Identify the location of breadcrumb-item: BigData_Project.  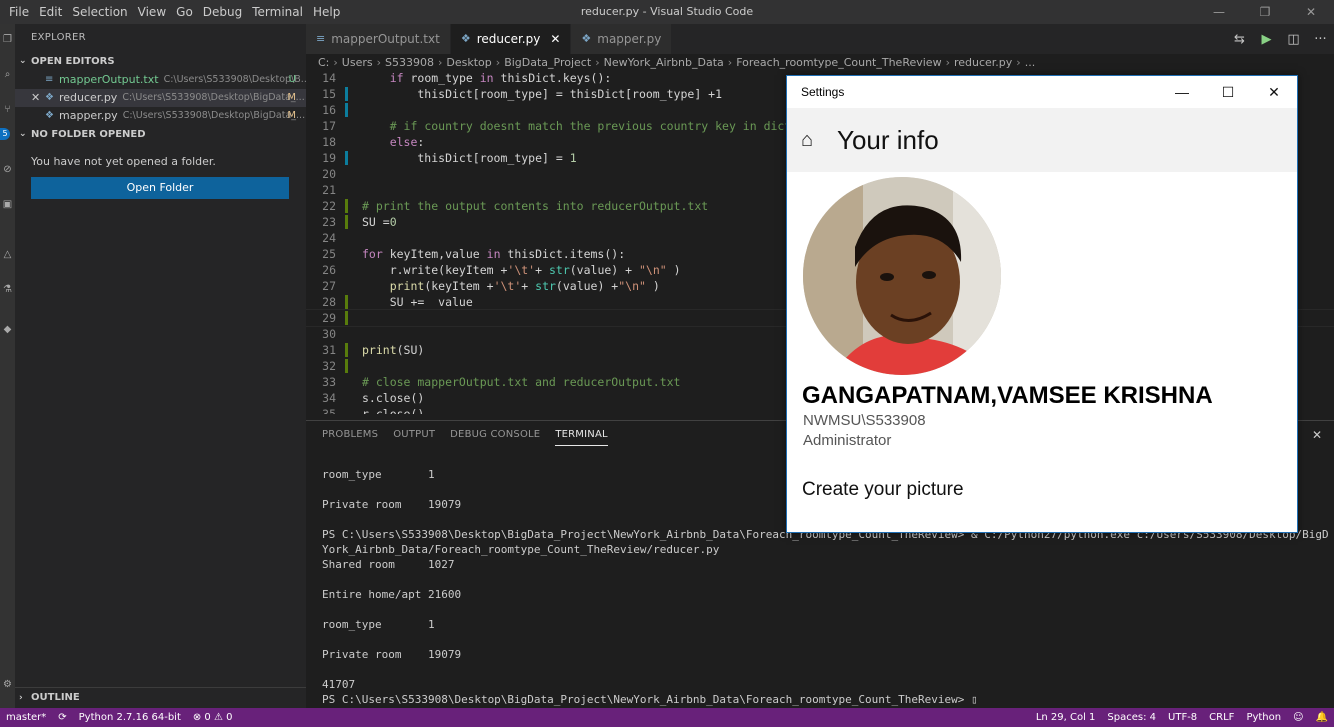
(547, 62).